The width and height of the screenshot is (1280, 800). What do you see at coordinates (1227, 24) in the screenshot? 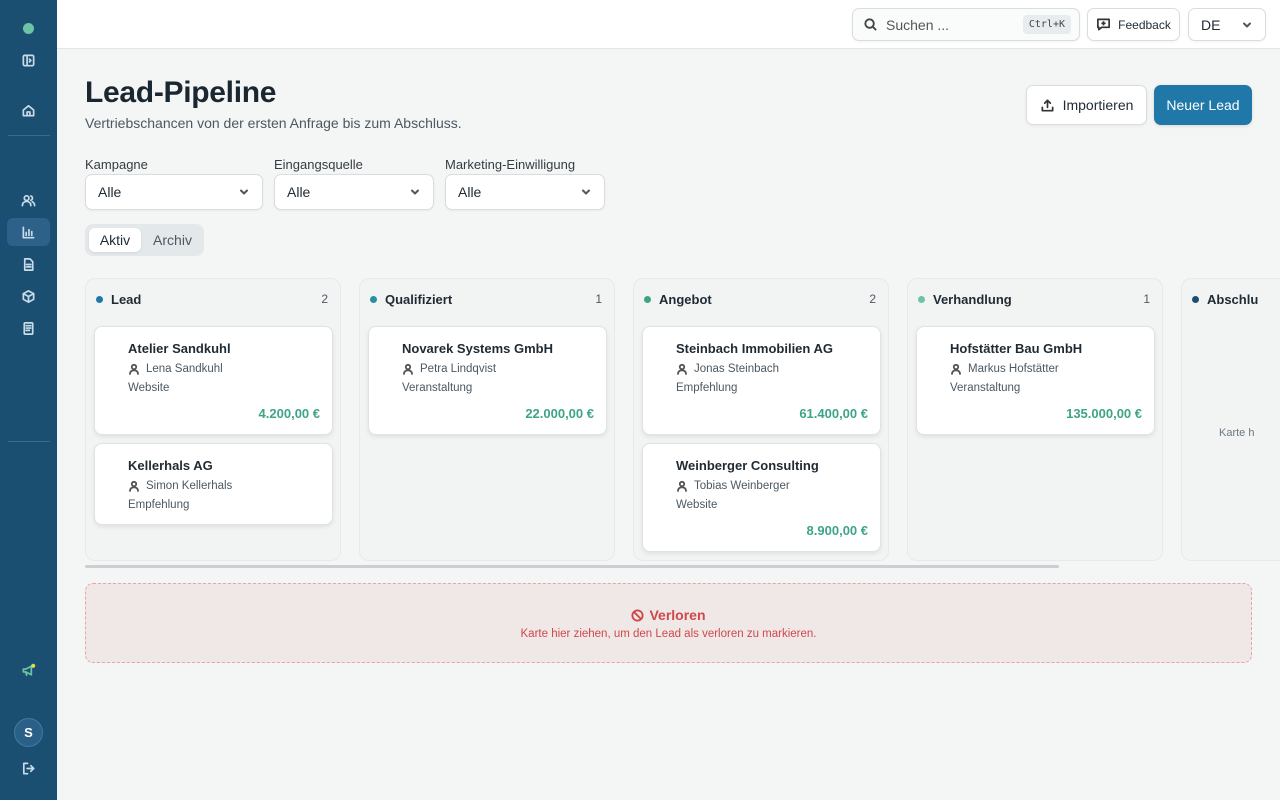
I see `language-select: DE` at bounding box center [1227, 24].